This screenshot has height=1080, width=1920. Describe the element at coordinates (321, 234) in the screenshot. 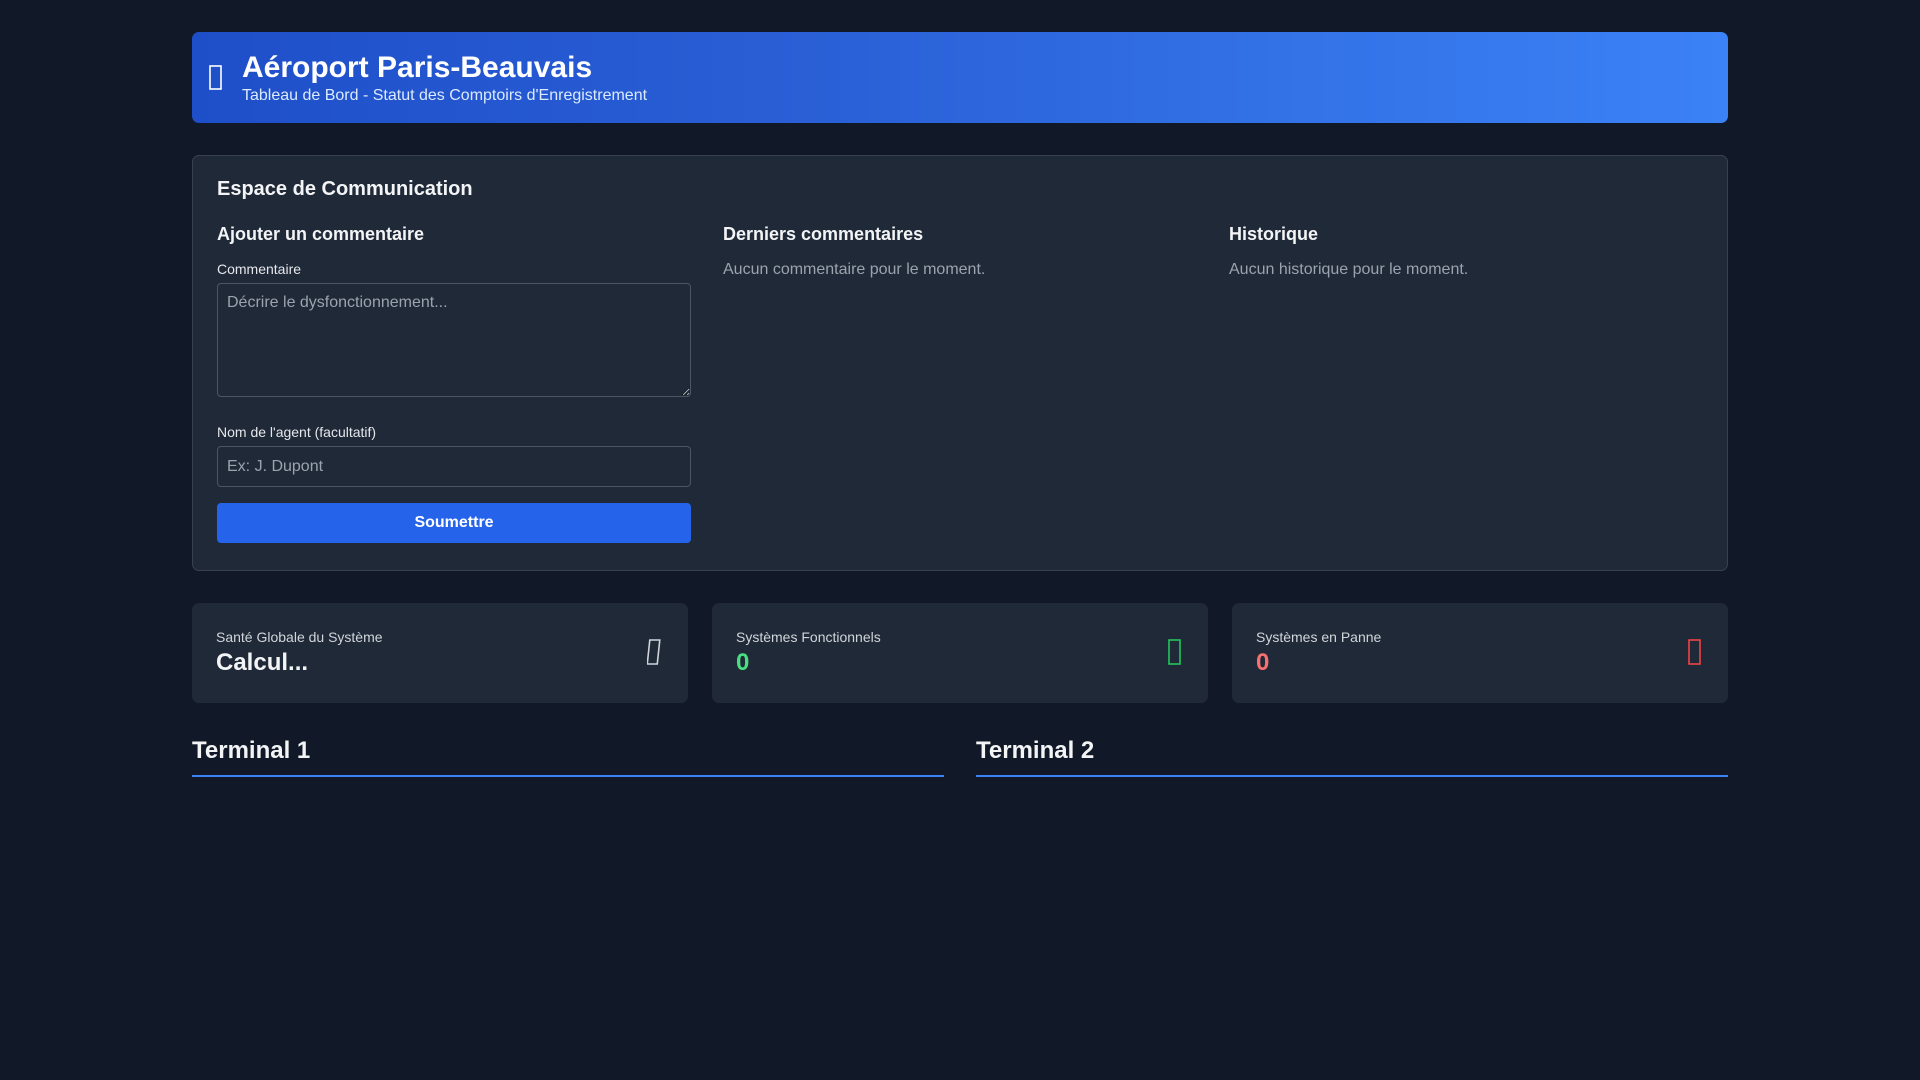

I see `add-comment-heading: Ajouter un commentaire` at that location.